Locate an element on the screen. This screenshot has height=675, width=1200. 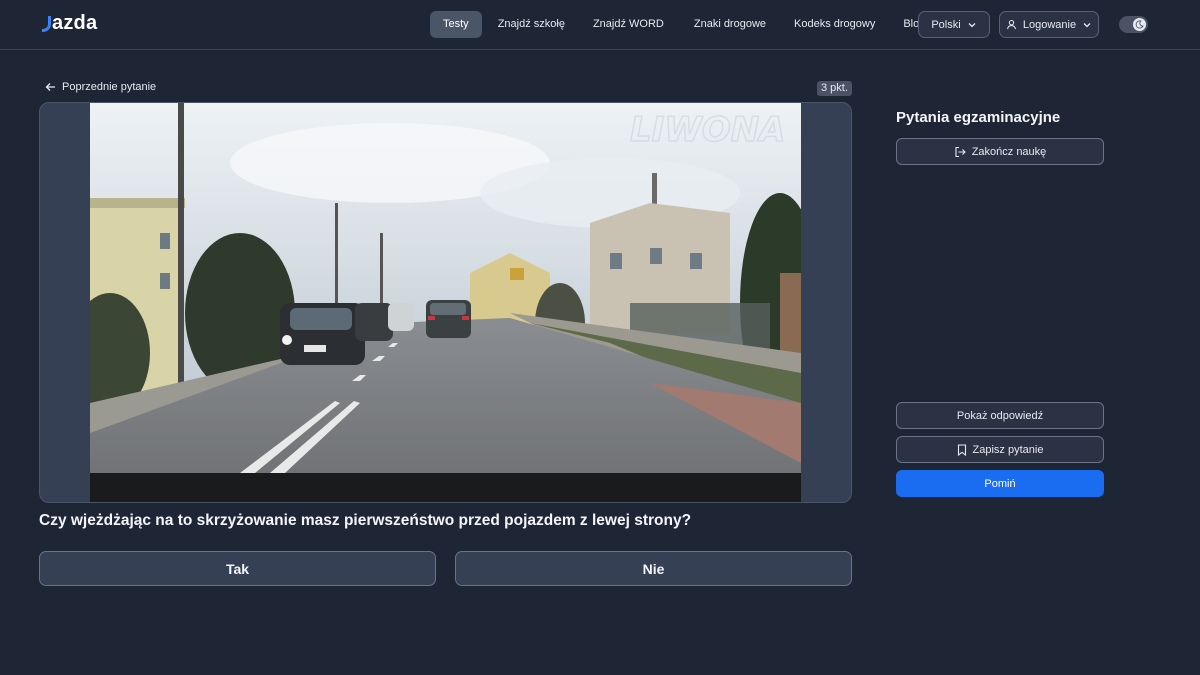
nav-item-highway-code: Kodeks drogowy is located at coordinates (834, 24).